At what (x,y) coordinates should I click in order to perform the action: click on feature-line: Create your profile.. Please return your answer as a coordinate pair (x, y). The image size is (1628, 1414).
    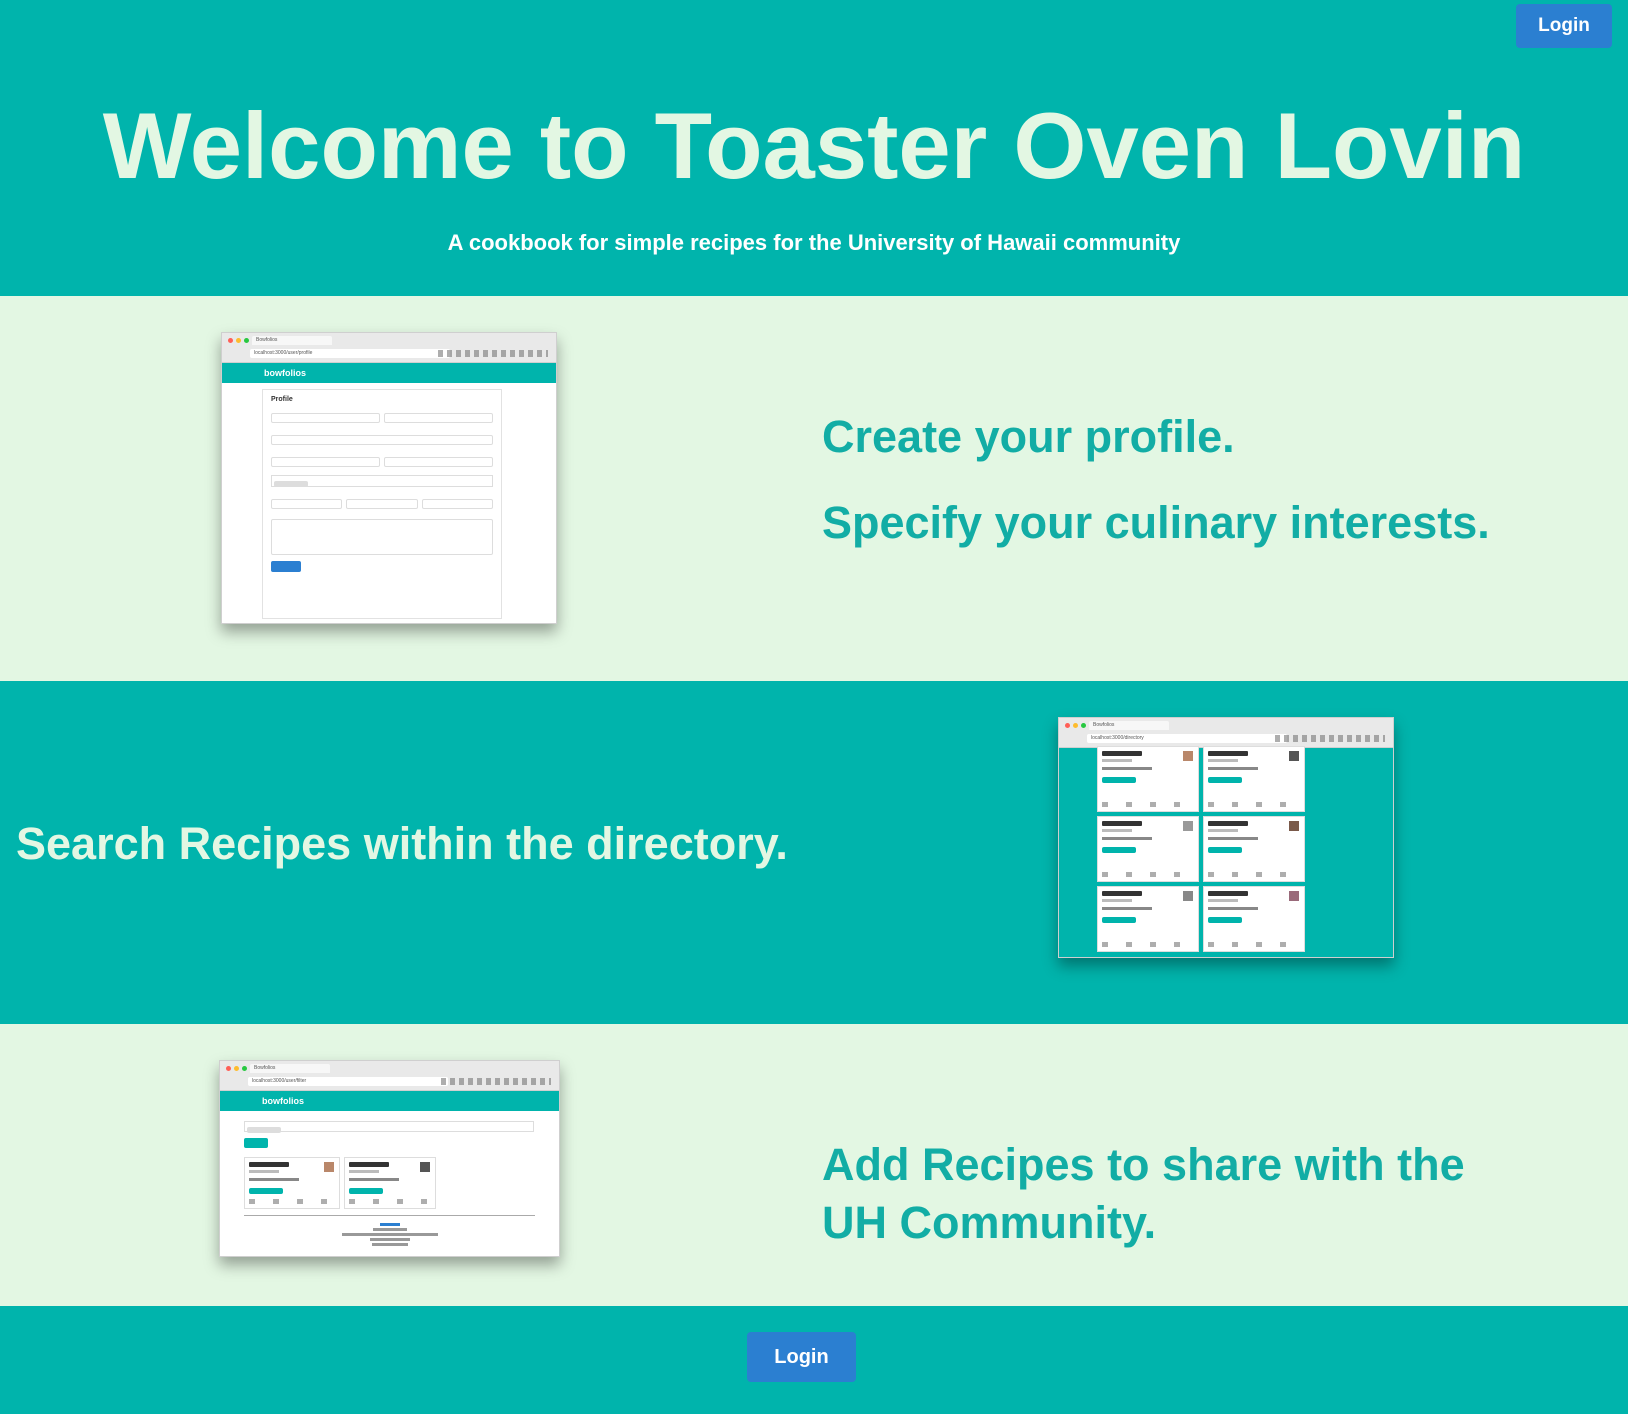
    Looking at the image, I should click on (1028, 436).